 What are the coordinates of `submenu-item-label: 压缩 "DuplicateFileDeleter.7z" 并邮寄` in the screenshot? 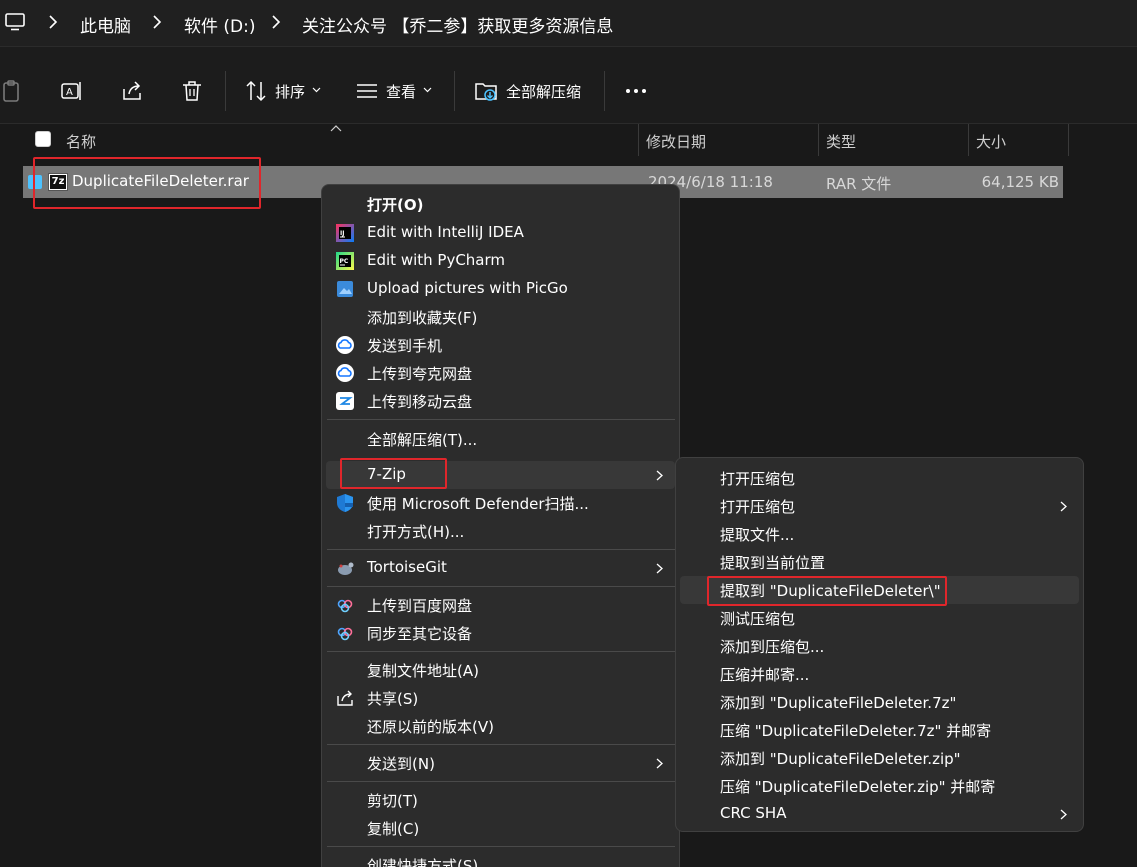 It's located at (856, 731).